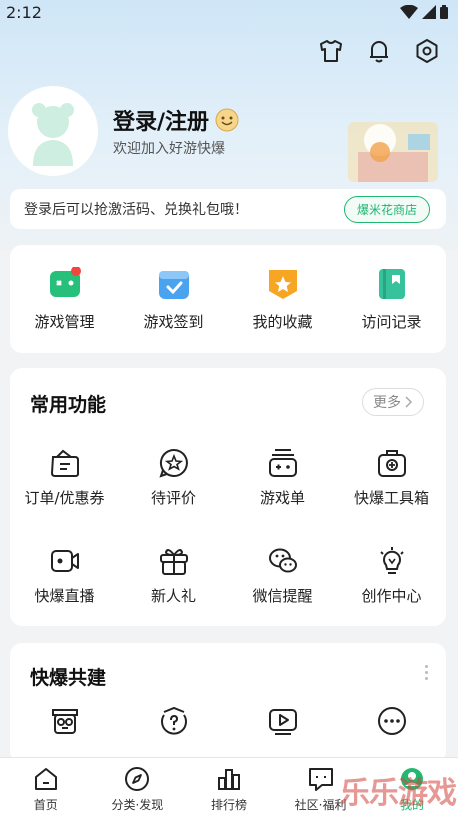 The height and width of the screenshot is (820, 458). I want to click on tab-ranking: 排行榜, so click(229, 789).